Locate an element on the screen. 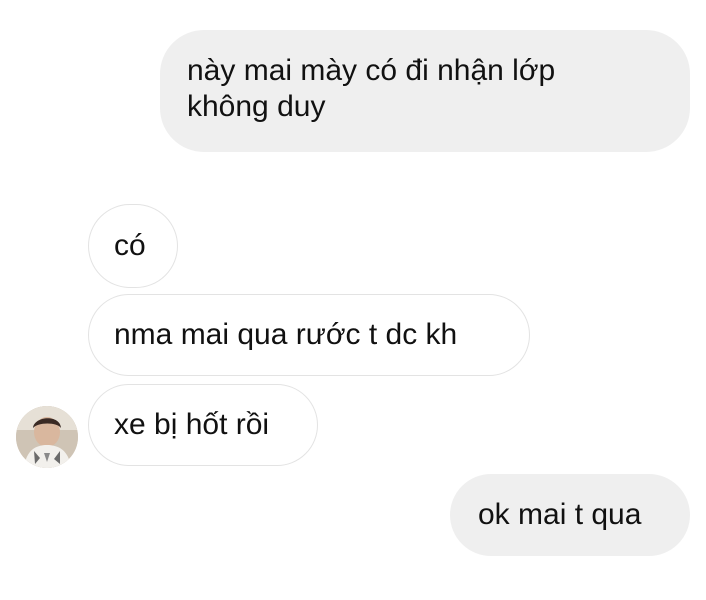 This screenshot has width=706, height=600. message-text-line: không duy is located at coordinates (256, 106).